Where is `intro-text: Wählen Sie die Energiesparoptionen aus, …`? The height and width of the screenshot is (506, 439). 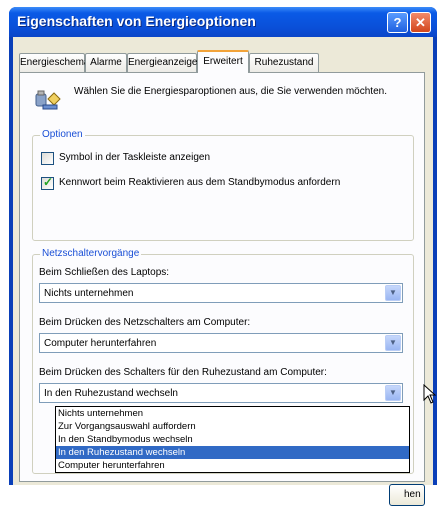 intro-text: Wählen Sie die Energiesparoptionen aus, … is located at coordinates (230, 91).